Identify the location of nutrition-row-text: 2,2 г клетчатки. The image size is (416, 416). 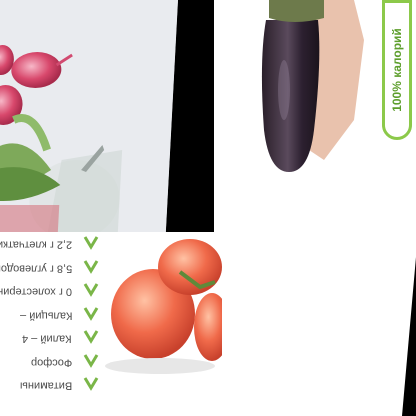
(36, 244).